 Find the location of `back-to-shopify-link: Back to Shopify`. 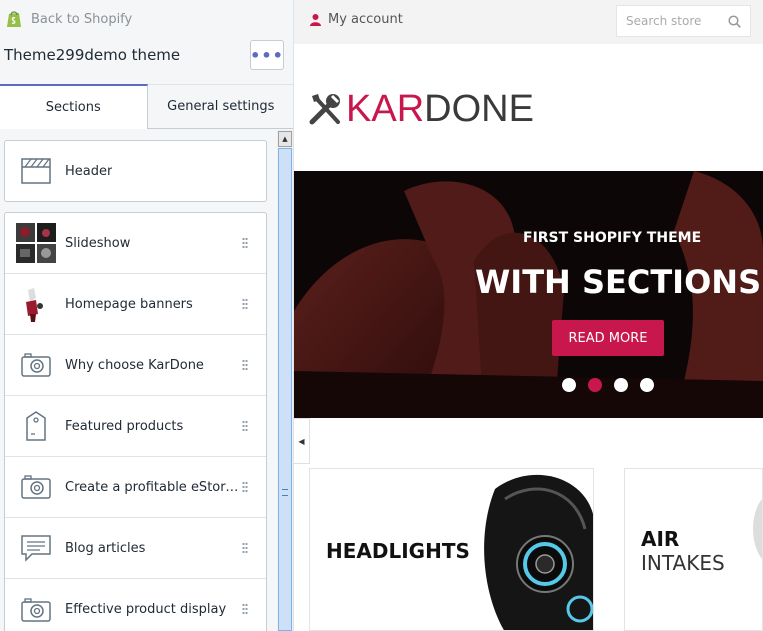

back-to-shopify-link: Back to Shopify is located at coordinates (146, 19).